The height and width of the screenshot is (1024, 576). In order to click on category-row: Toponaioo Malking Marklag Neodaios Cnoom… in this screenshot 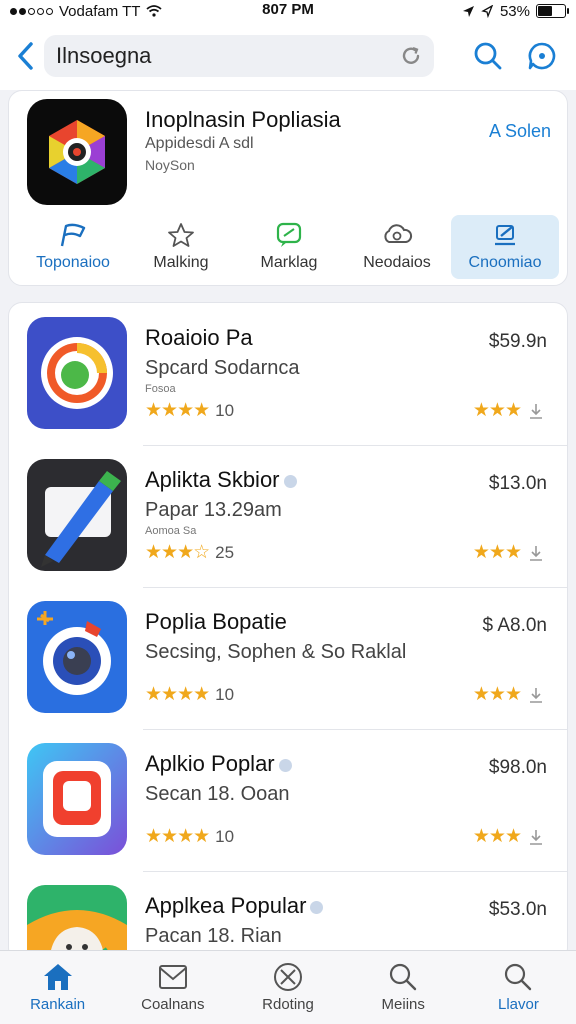, I will do `click(289, 247)`.